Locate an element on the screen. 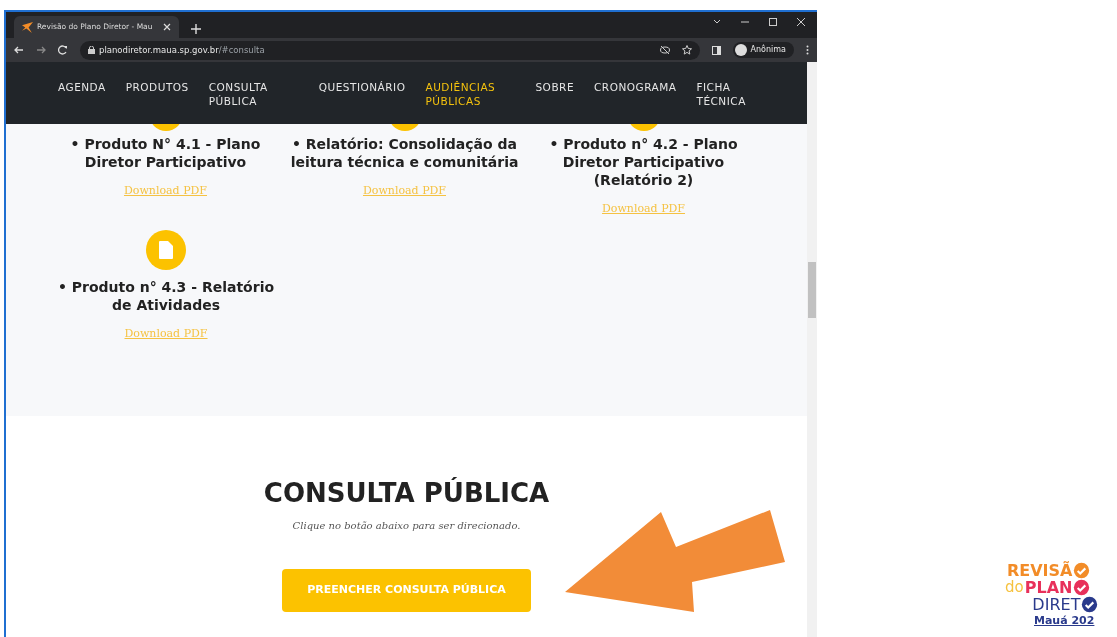 This screenshot has height=637, width=1117. bird-icon is located at coordinates (27, 27).